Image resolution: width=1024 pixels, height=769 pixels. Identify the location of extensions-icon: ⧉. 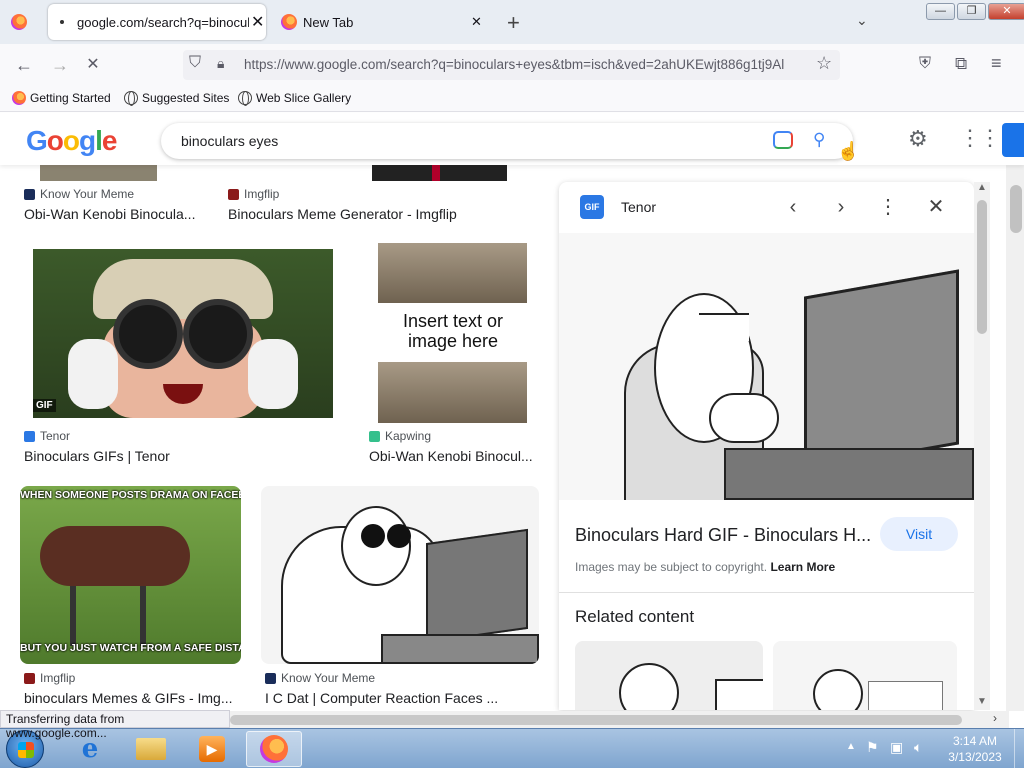
(961, 64).